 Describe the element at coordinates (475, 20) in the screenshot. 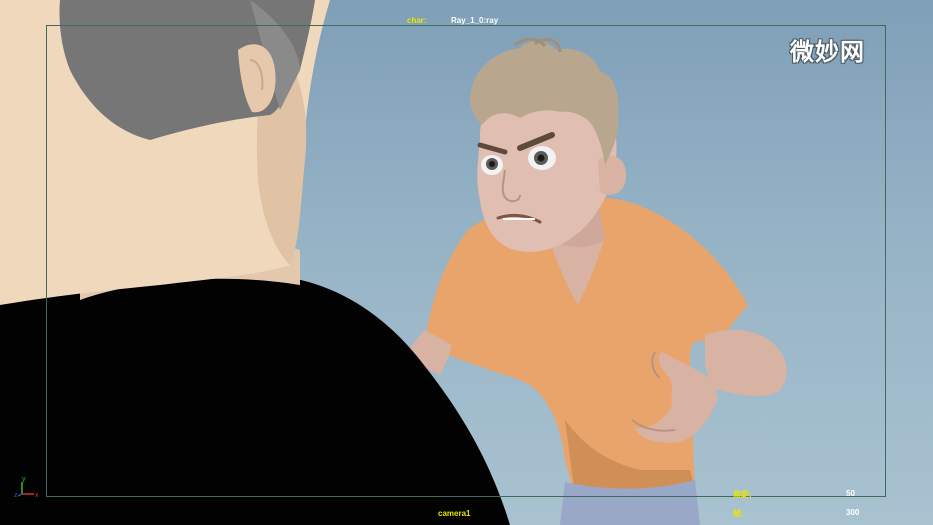

I see `hud-char-value: Ray_1_0:ray` at that location.